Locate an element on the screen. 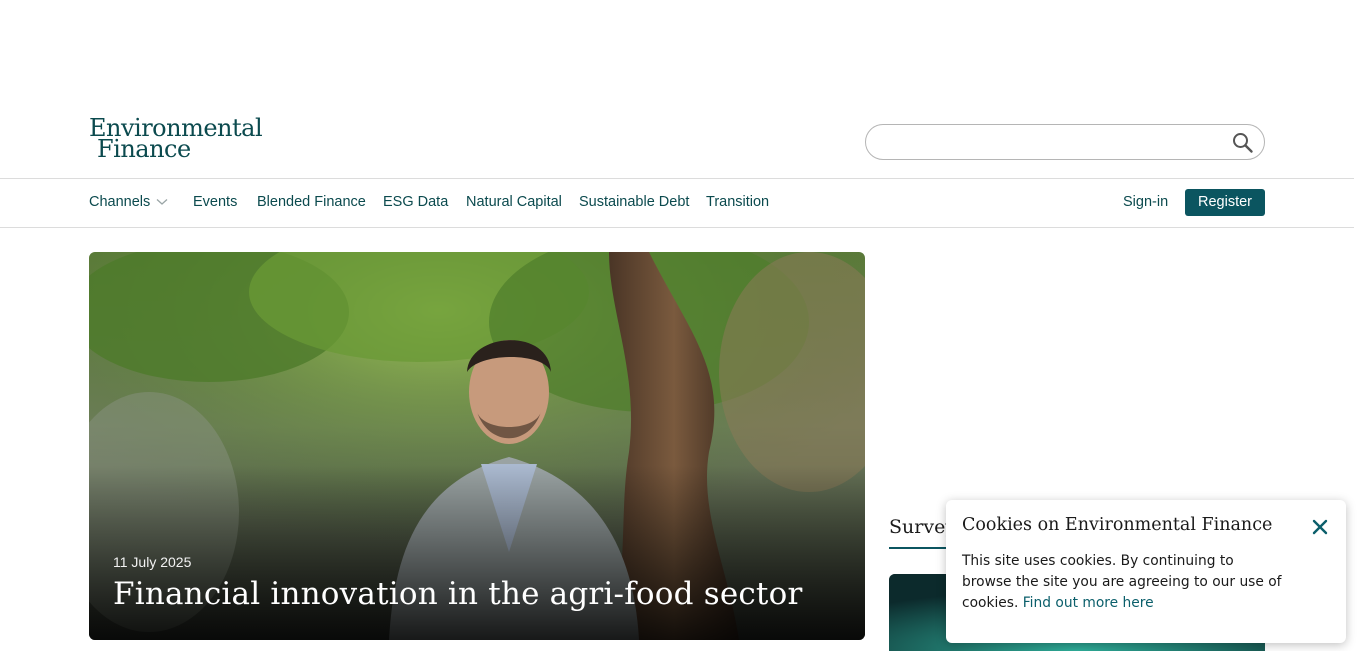  chevron-down-icon is located at coordinates (162, 202).